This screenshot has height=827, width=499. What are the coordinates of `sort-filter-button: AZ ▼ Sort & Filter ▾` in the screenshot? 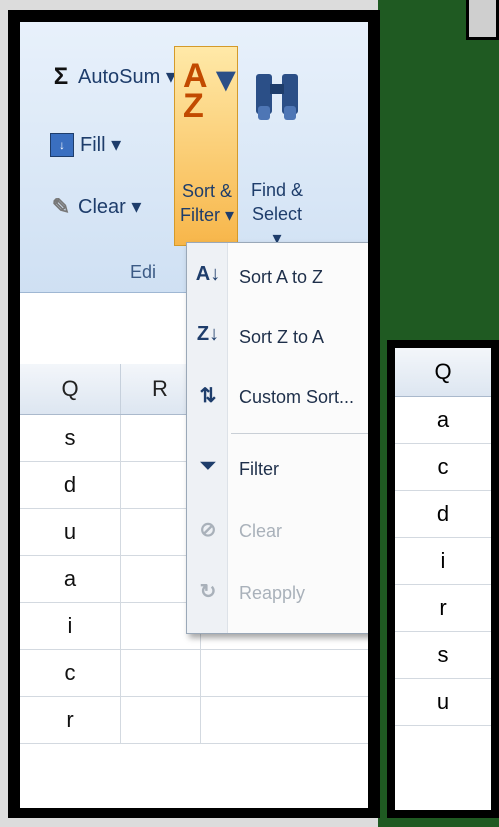 It's located at (208, 146).